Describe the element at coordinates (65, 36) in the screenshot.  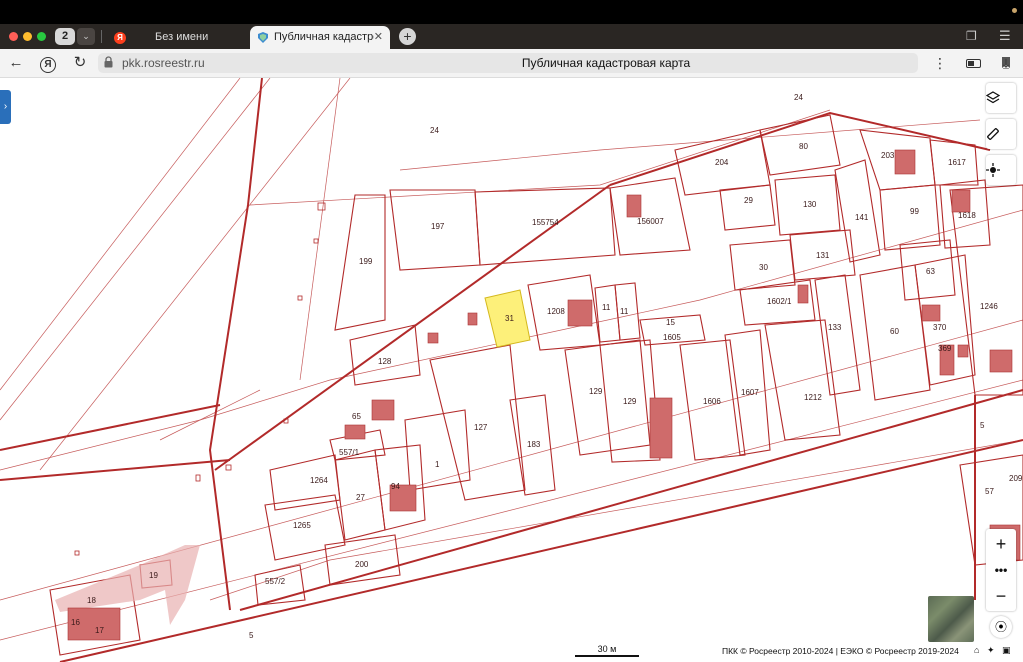
I see `tab-count-button: 2` at that location.